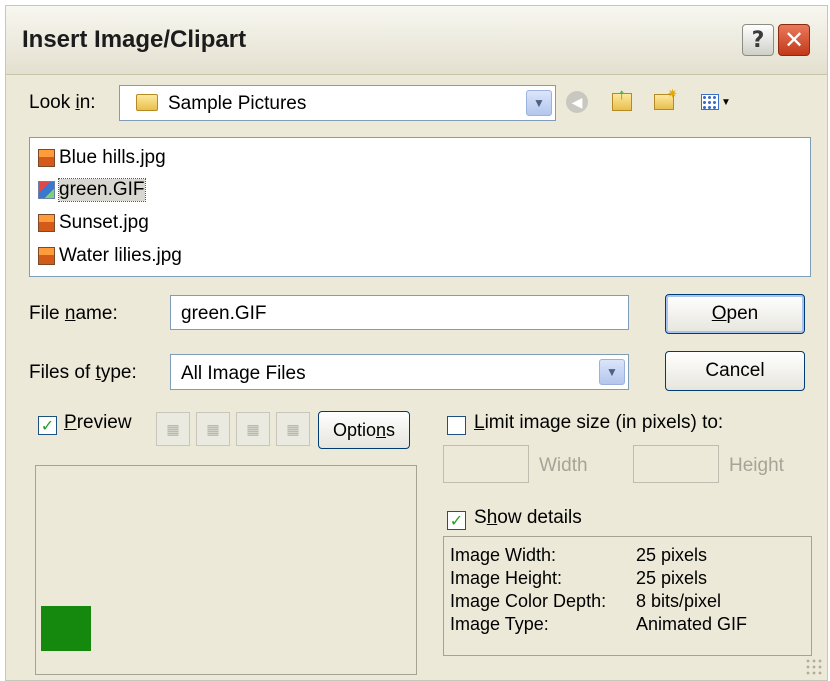  What do you see at coordinates (756, 465) in the screenshot?
I see `height-label: Height` at bounding box center [756, 465].